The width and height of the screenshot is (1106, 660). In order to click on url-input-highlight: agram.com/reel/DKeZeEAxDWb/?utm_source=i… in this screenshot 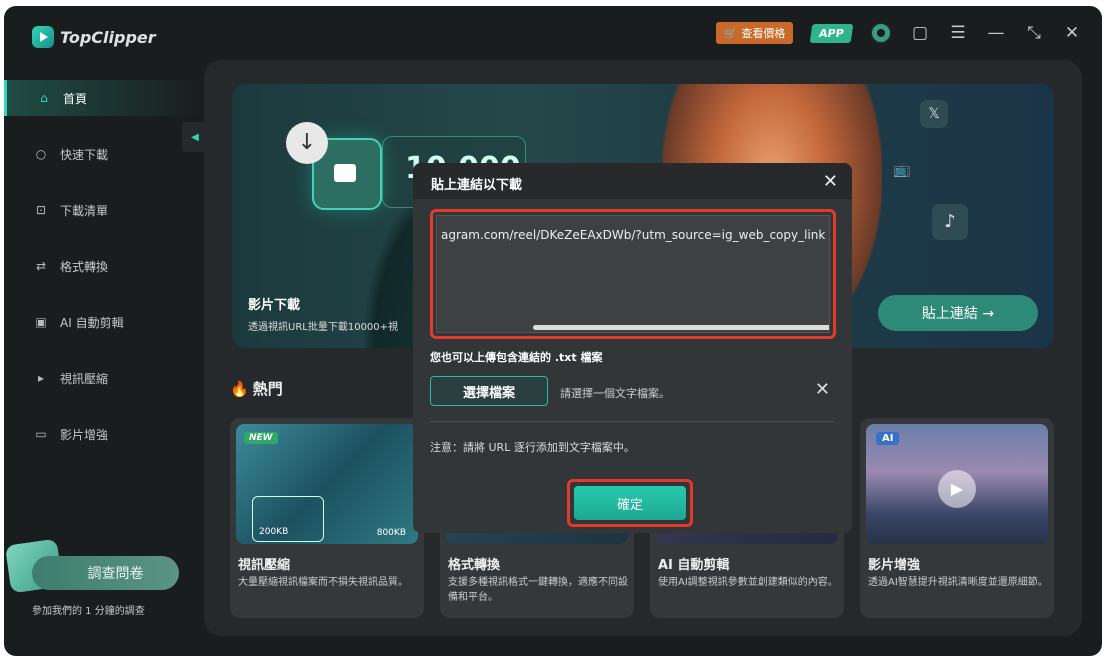, I will do `click(633, 274)`.